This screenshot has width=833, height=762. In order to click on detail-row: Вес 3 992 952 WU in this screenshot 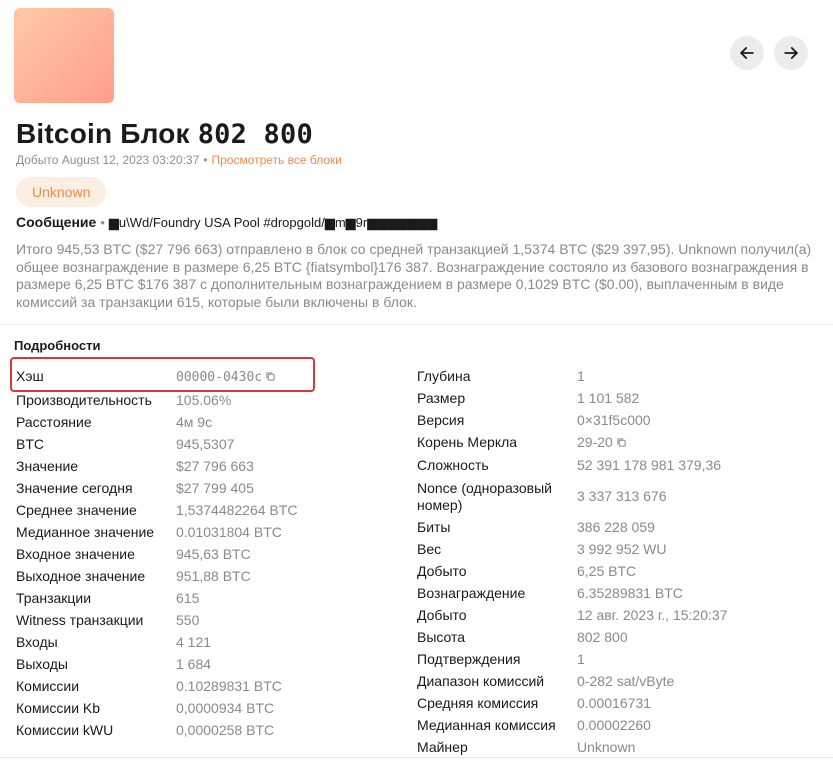, I will do `click(622, 549)`.